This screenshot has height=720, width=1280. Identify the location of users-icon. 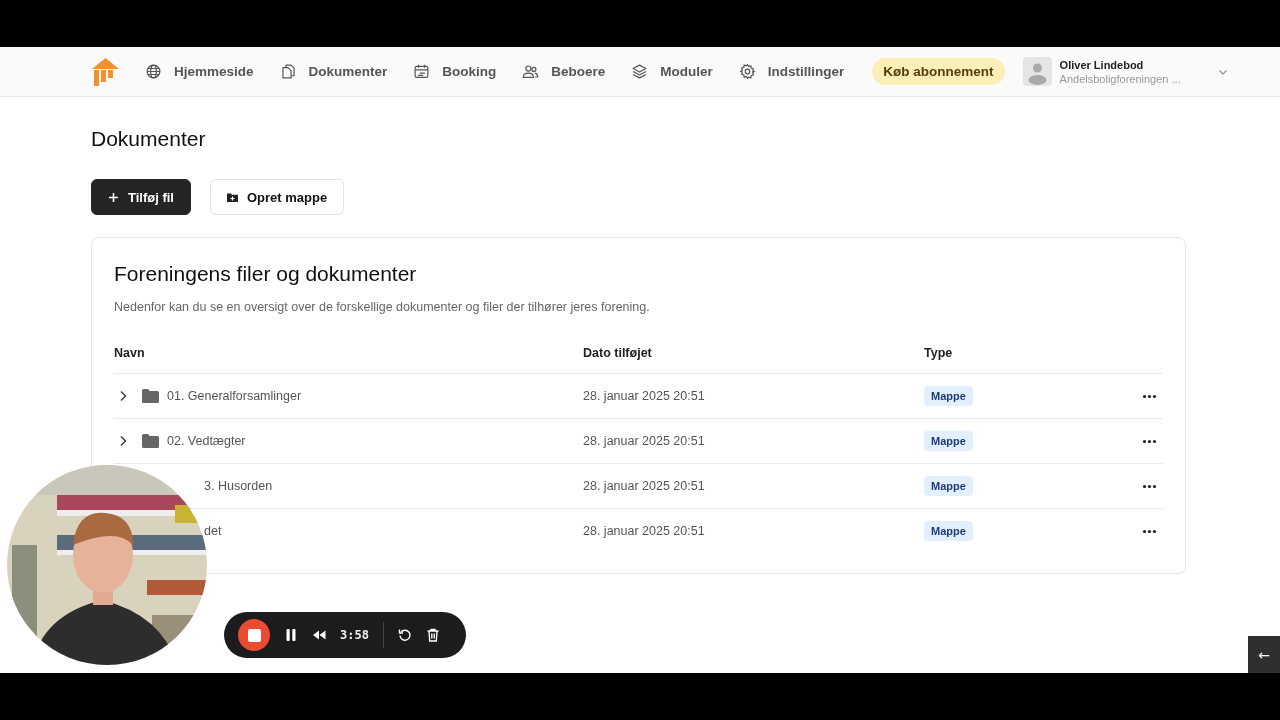
(531, 71).